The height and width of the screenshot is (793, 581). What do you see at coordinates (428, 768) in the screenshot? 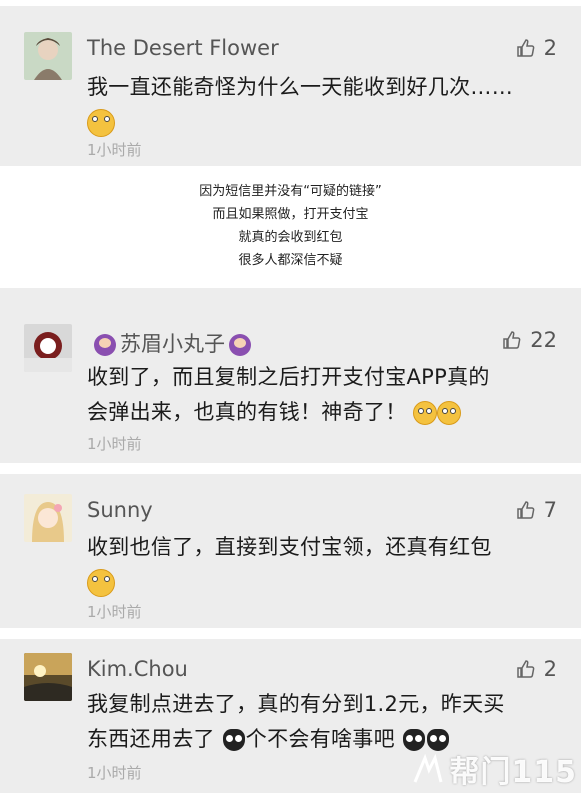
I see `watermark-logo-icon` at bounding box center [428, 768].